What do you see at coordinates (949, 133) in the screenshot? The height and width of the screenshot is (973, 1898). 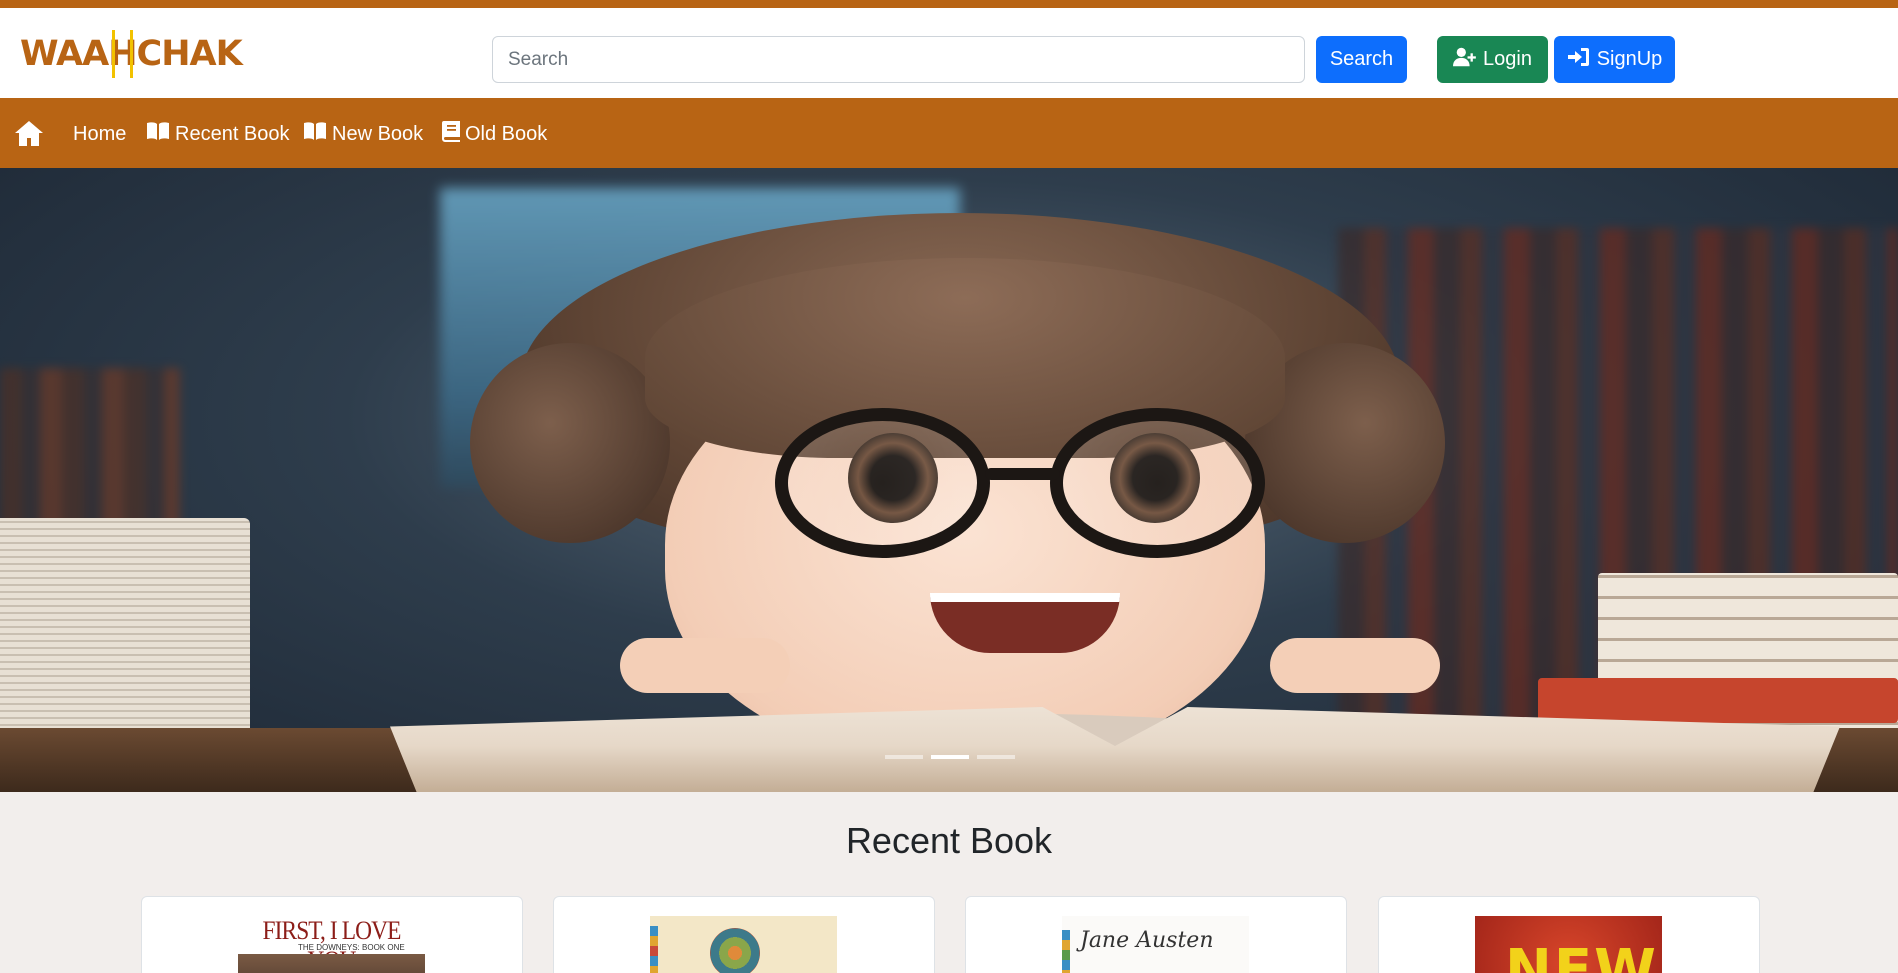 I see `main-nav: Home Recent Book New Book Old Book` at bounding box center [949, 133].